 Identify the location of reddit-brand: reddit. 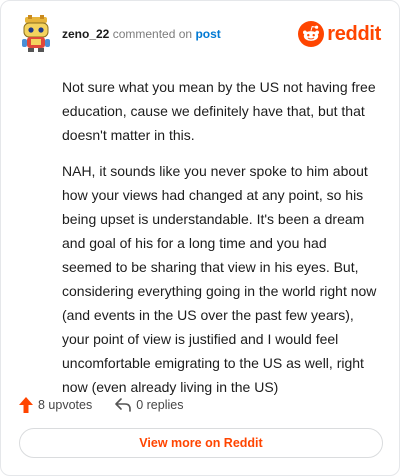
(339, 34).